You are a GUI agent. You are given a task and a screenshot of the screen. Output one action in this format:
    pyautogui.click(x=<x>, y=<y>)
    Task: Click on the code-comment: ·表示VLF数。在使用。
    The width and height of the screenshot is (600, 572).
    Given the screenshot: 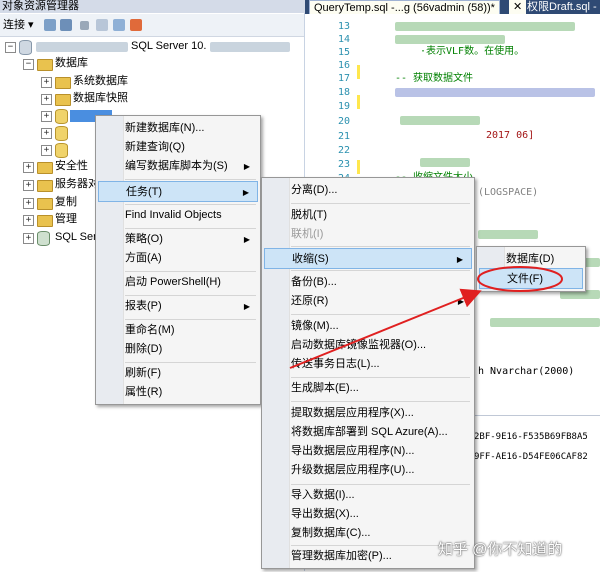 What is the action you would take?
    pyautogui.click(x=472, y=51)
    